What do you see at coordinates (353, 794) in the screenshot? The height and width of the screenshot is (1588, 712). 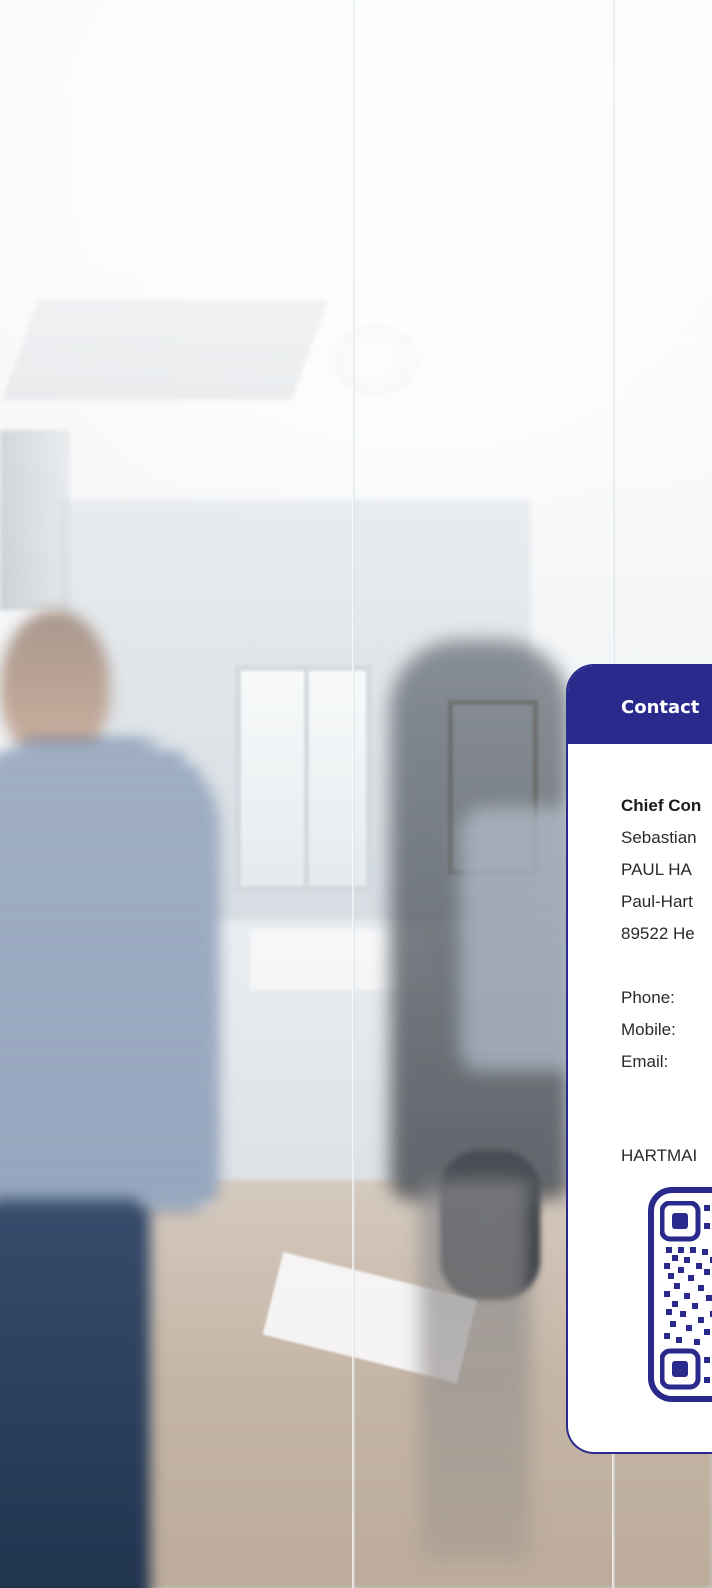 I see `glass-panel-edge` at bounding box center [353, 794].